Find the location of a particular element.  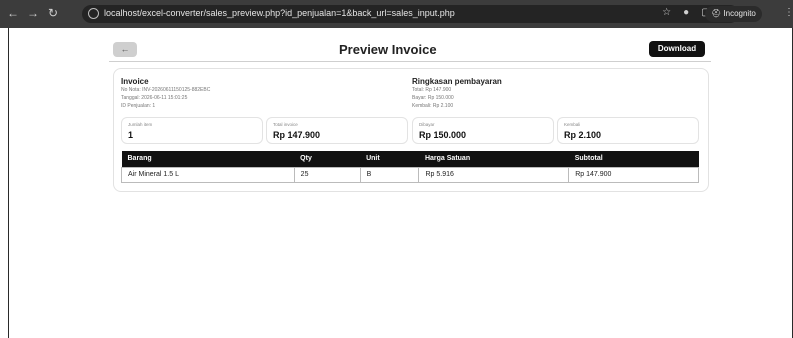

reload-icon: ↻ is located at coordinates (53, 13).